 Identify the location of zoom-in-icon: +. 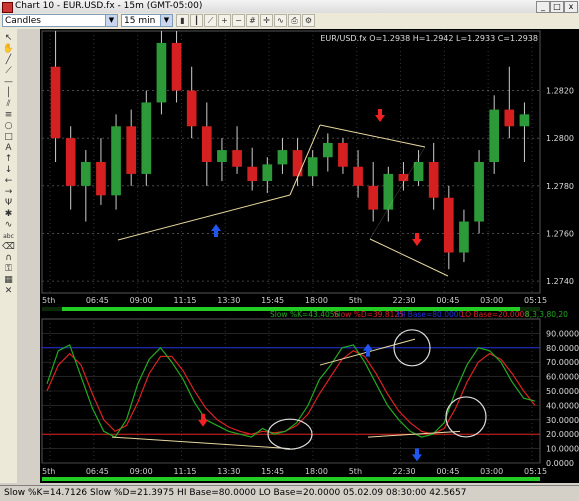
(224, 20).